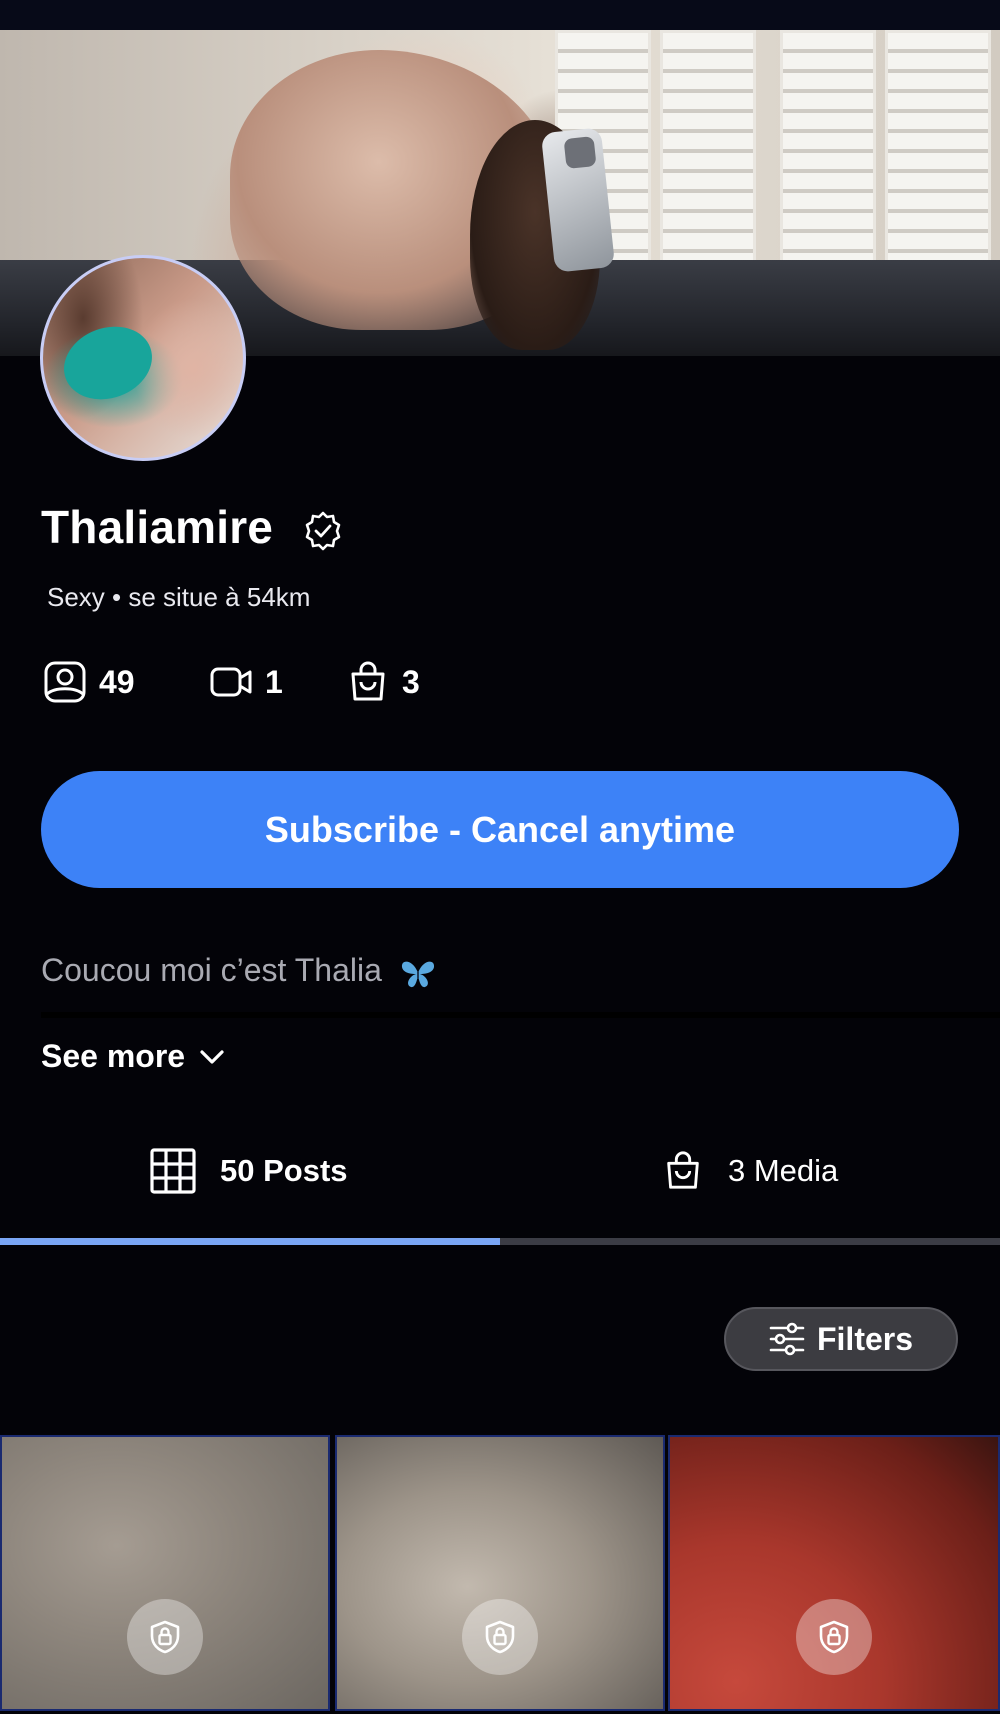 This screenshot has height=1714, width=1000. Describe the element at coordinates (211, 970) in the screenshot. I see `bio-text: Coucou moi c’est Thalia` at that location.